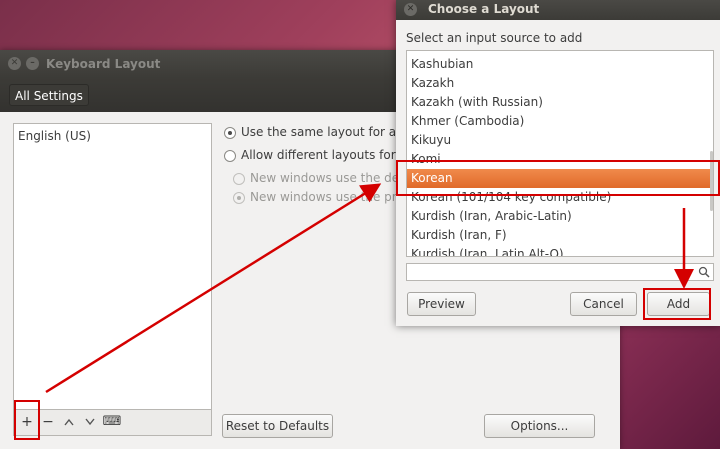 Image resolution: width=720 pixels, height=449 pixels. I want to click on list-item: Khmer (Cambodia), so click(467, 121).